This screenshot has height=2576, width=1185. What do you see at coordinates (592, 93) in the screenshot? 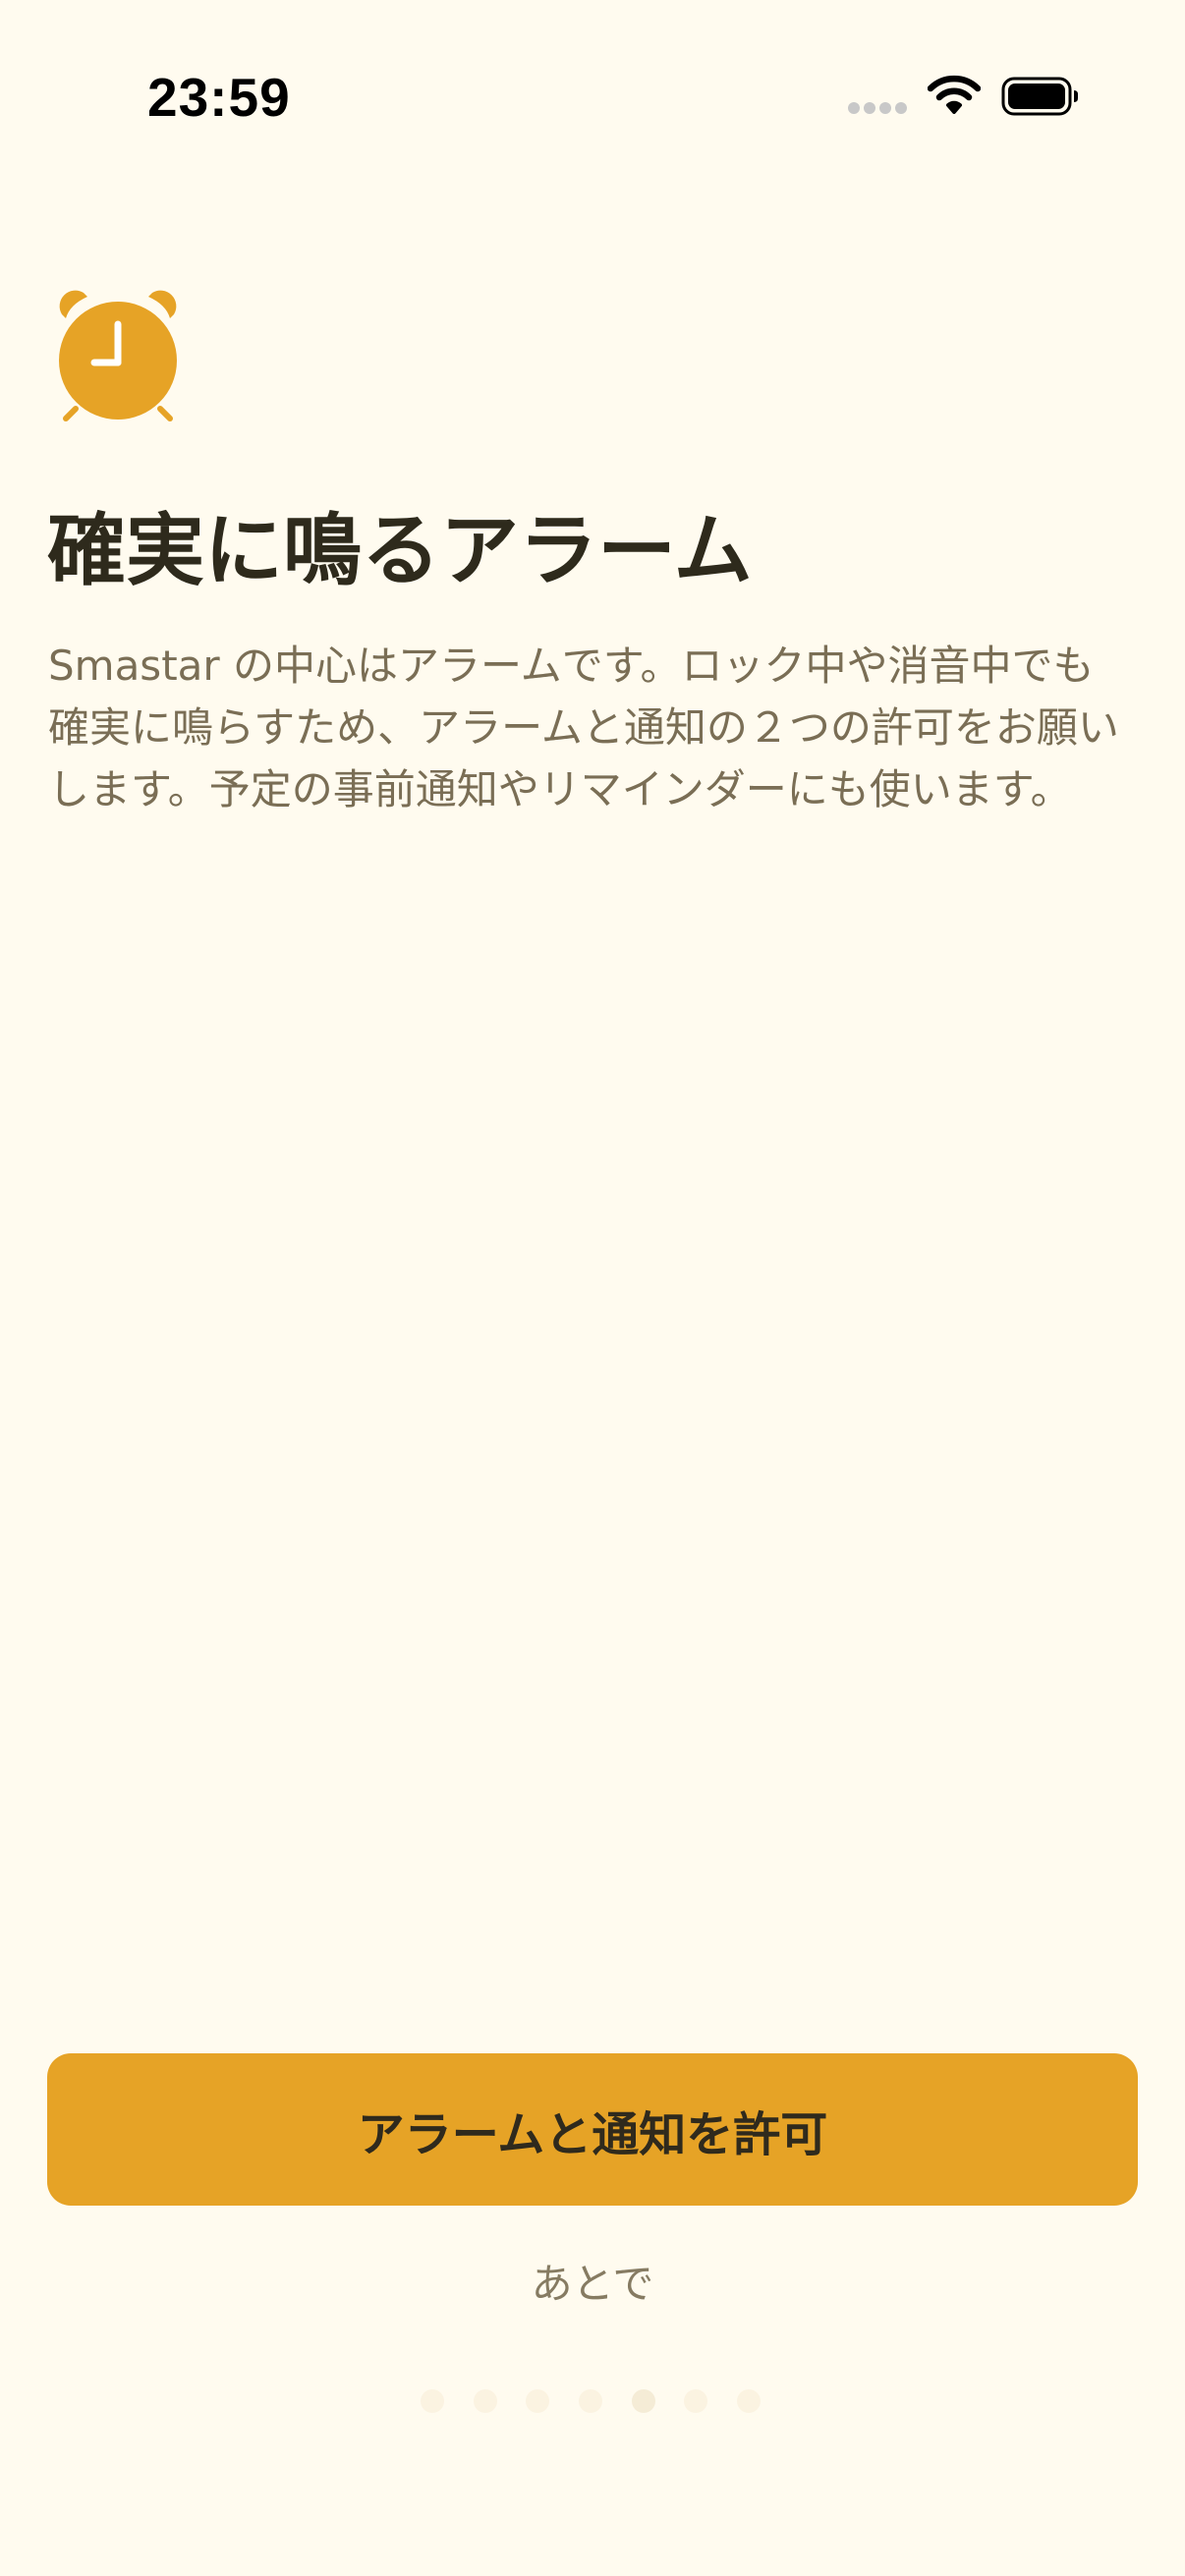
I see `status-bar: 23:59` at bounding box center [592, 93].